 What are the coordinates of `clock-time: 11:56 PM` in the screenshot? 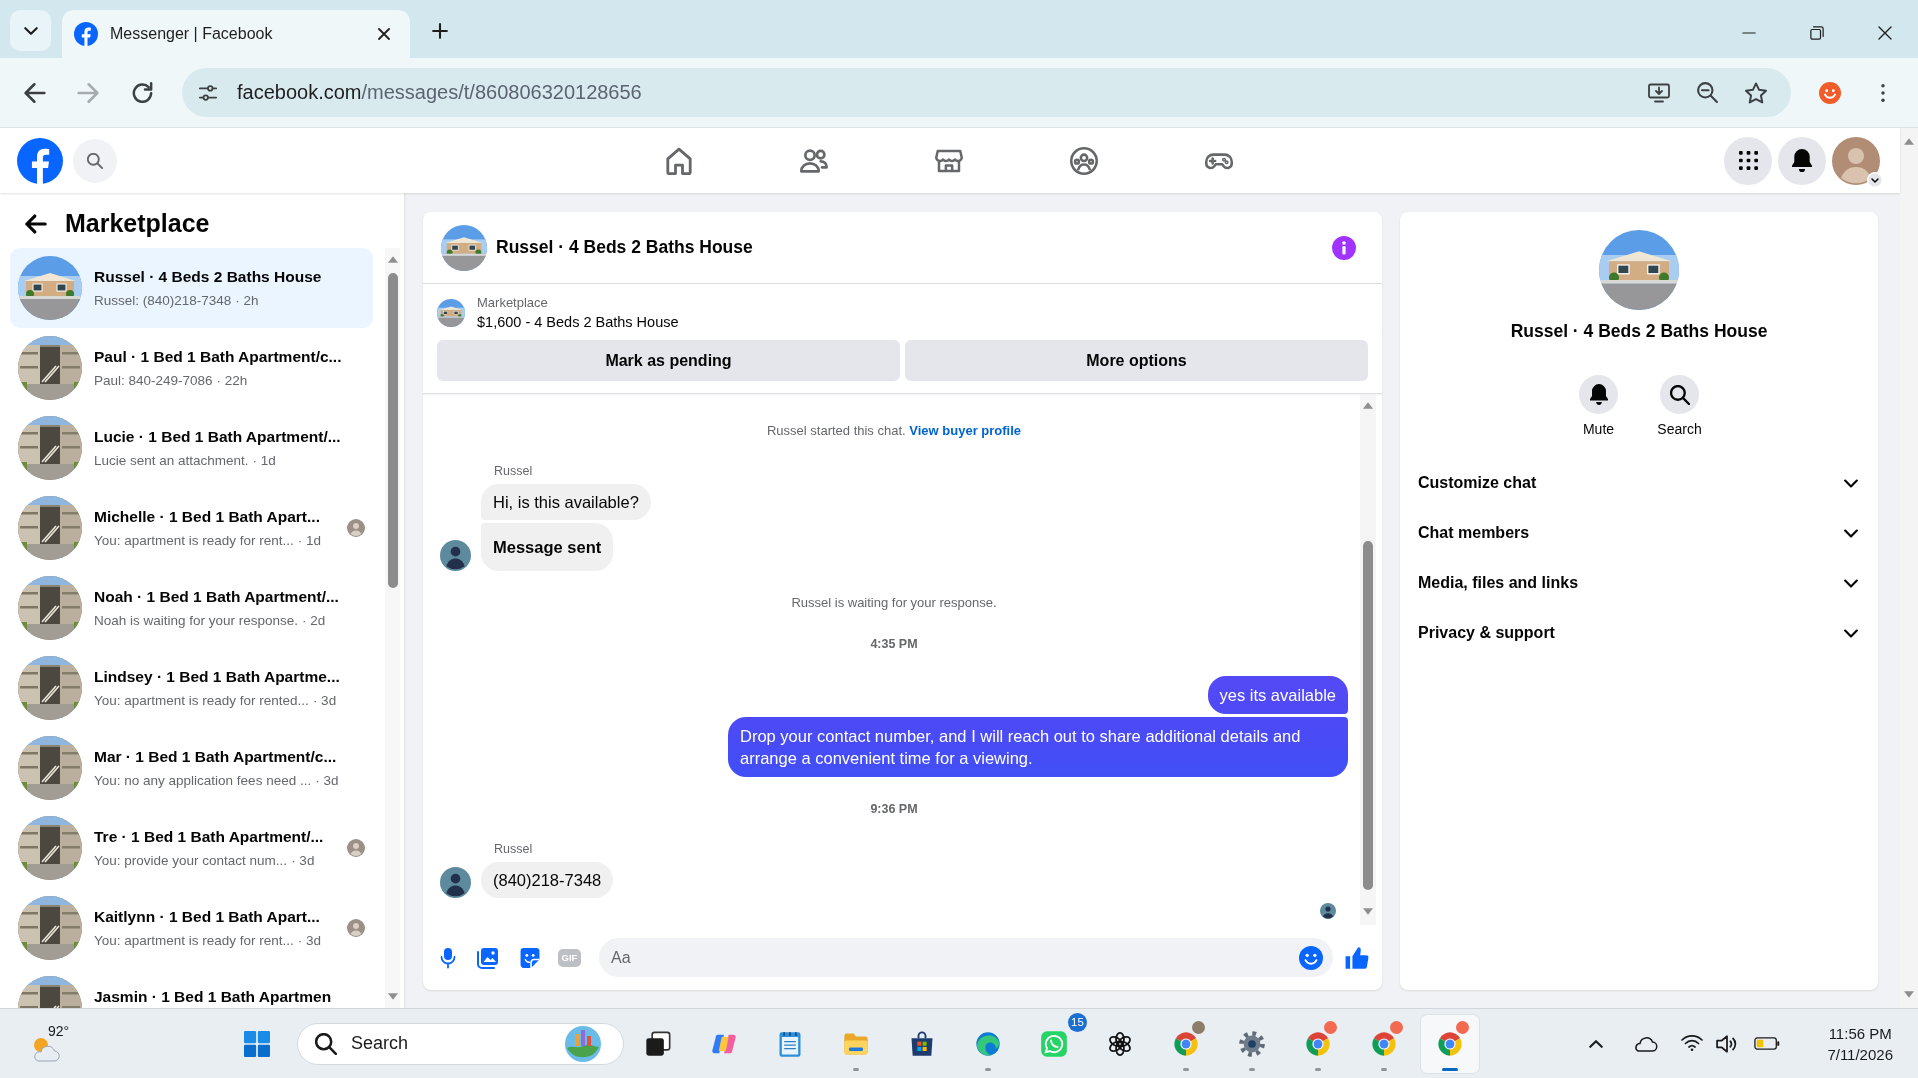 It's located at (1860, 1033).